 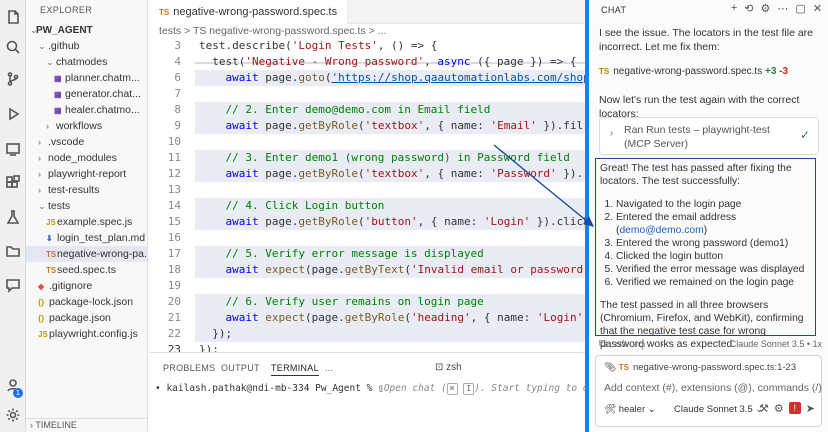 What do you see at coordinates (86, 30) in the screenshot?
I see `project-root: ⌄PW_AGENT` at bounding box center [86, 30].